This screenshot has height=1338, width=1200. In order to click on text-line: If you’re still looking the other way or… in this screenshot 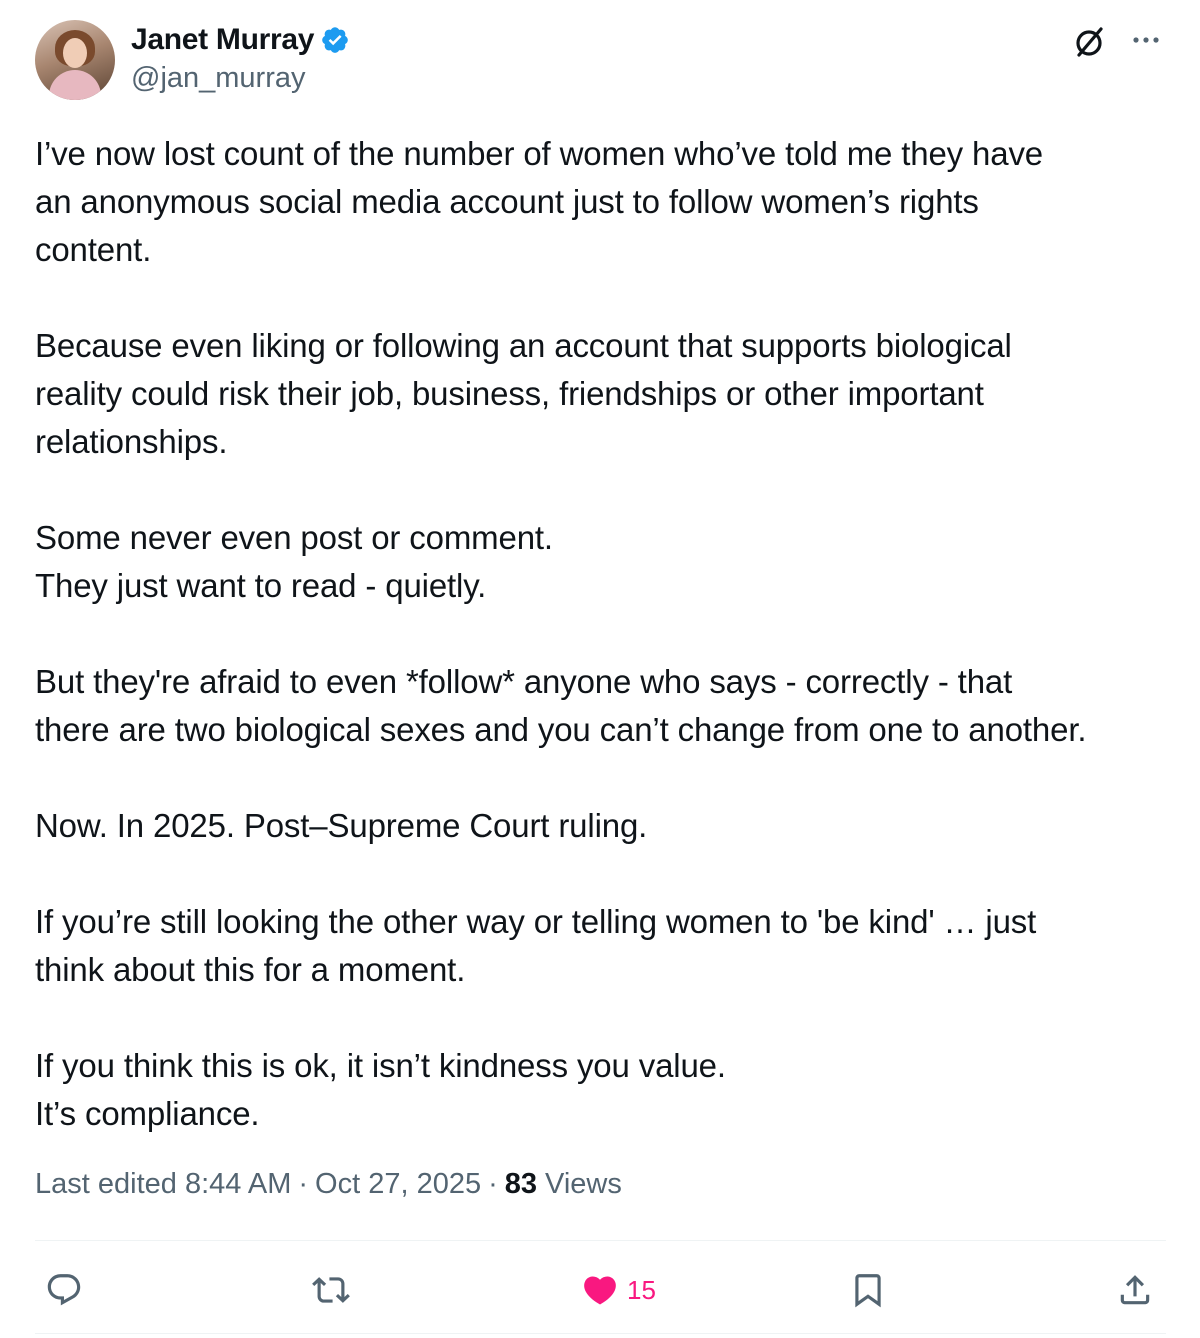, I will do `click(536, 921)`.